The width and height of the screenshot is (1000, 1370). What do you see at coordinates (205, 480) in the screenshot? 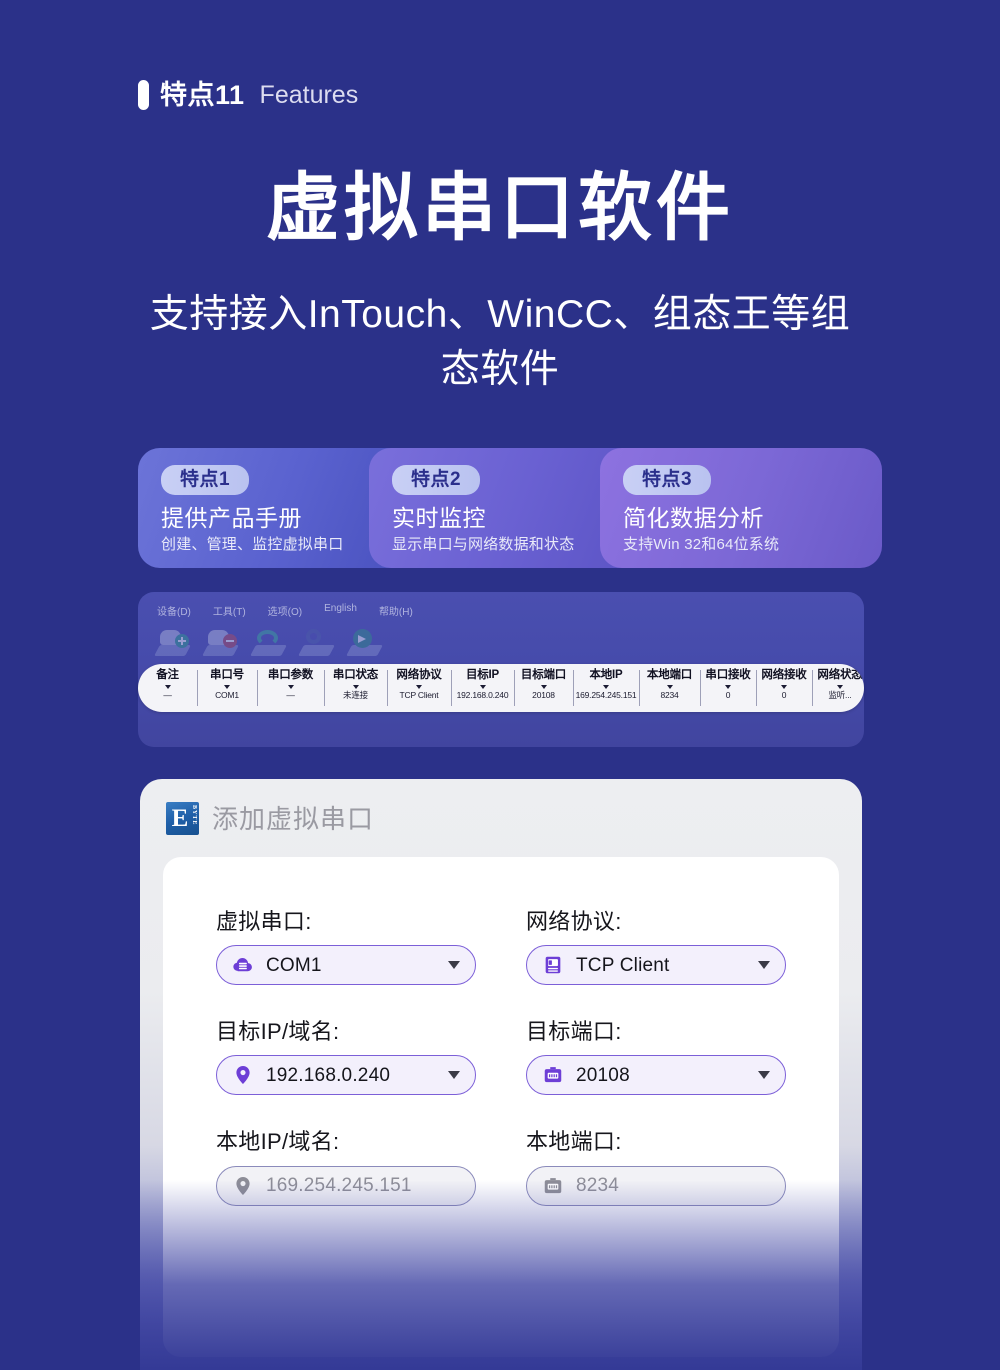
I see `feature-badge-1: 特点1` at bounding box center [205, 480].